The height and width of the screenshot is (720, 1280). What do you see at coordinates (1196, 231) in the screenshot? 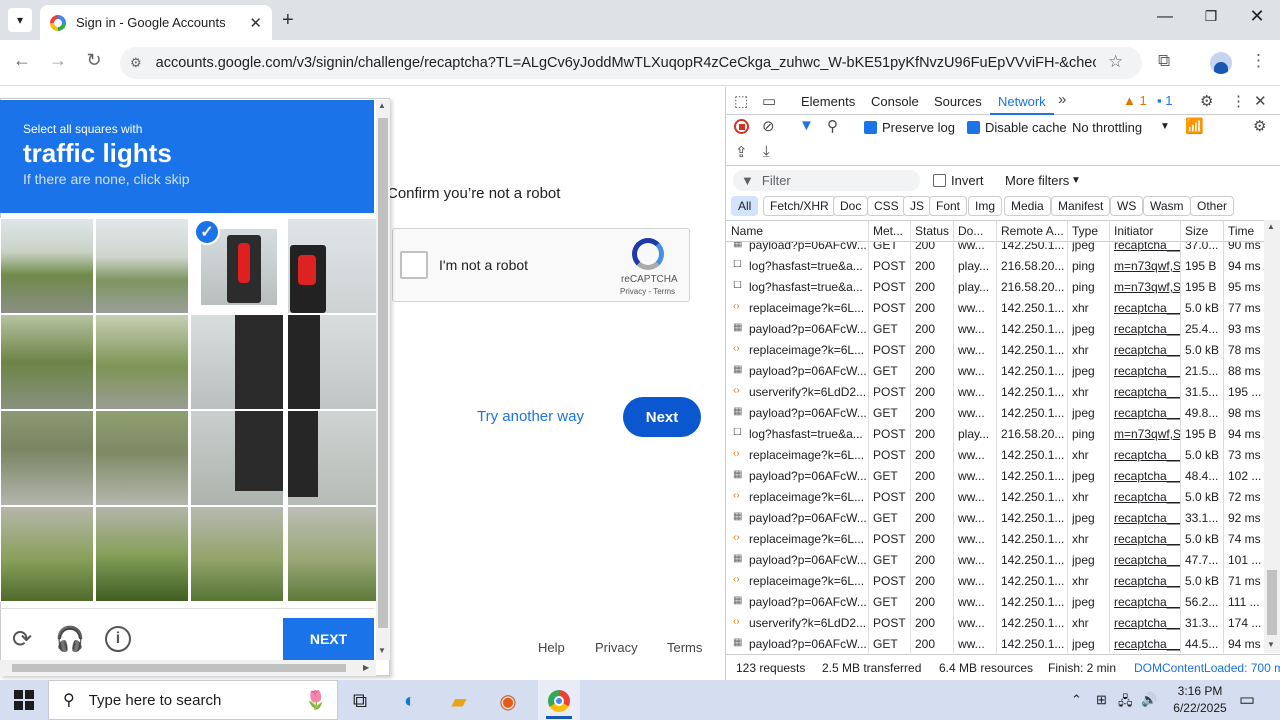
I see `col-size: Size` at bounding box center [1196, 231].